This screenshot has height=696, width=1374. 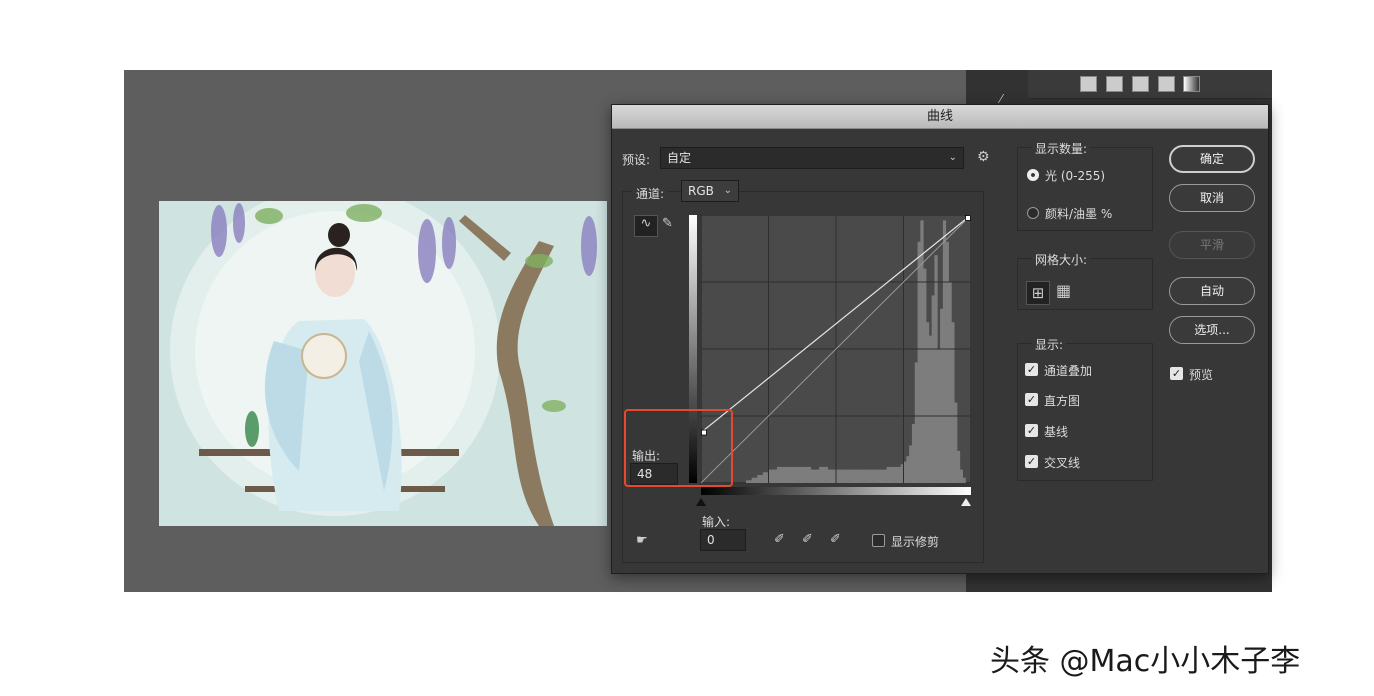 I want to click on show-title: 显示:, so click(x=1049, y=344).